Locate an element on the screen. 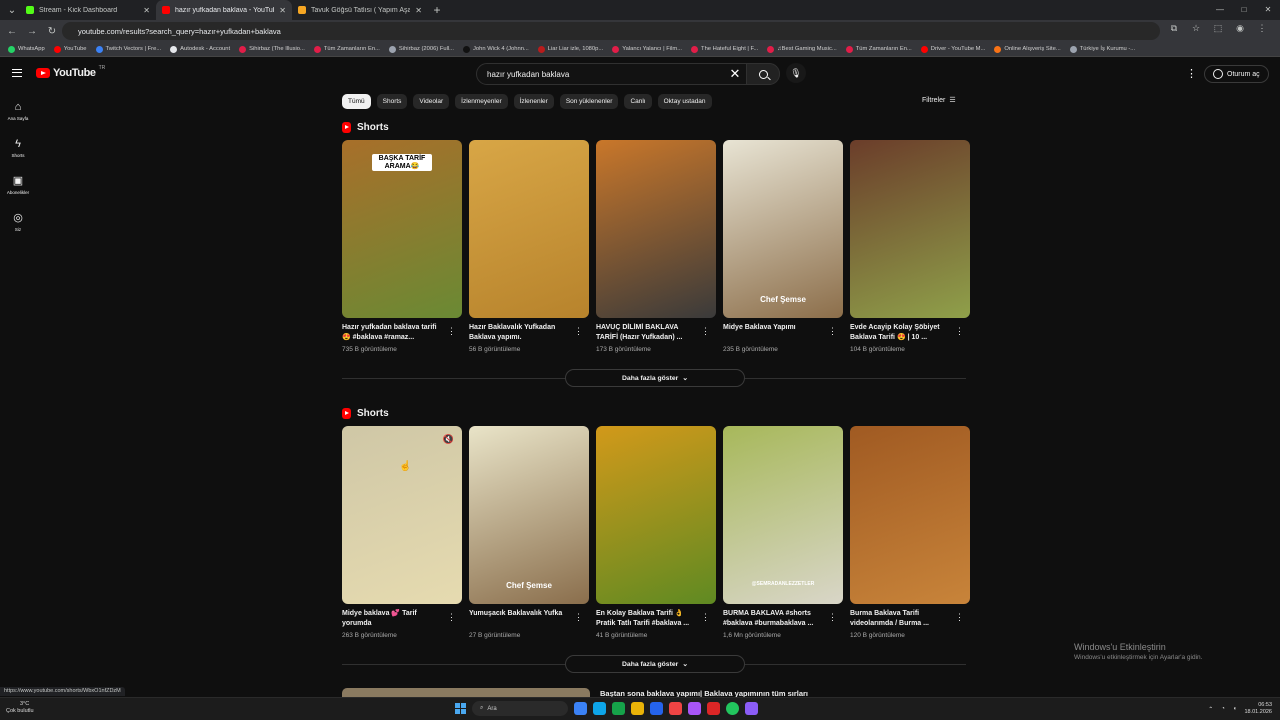  filter-chip: Tümü is located at coordinates (356, 101).